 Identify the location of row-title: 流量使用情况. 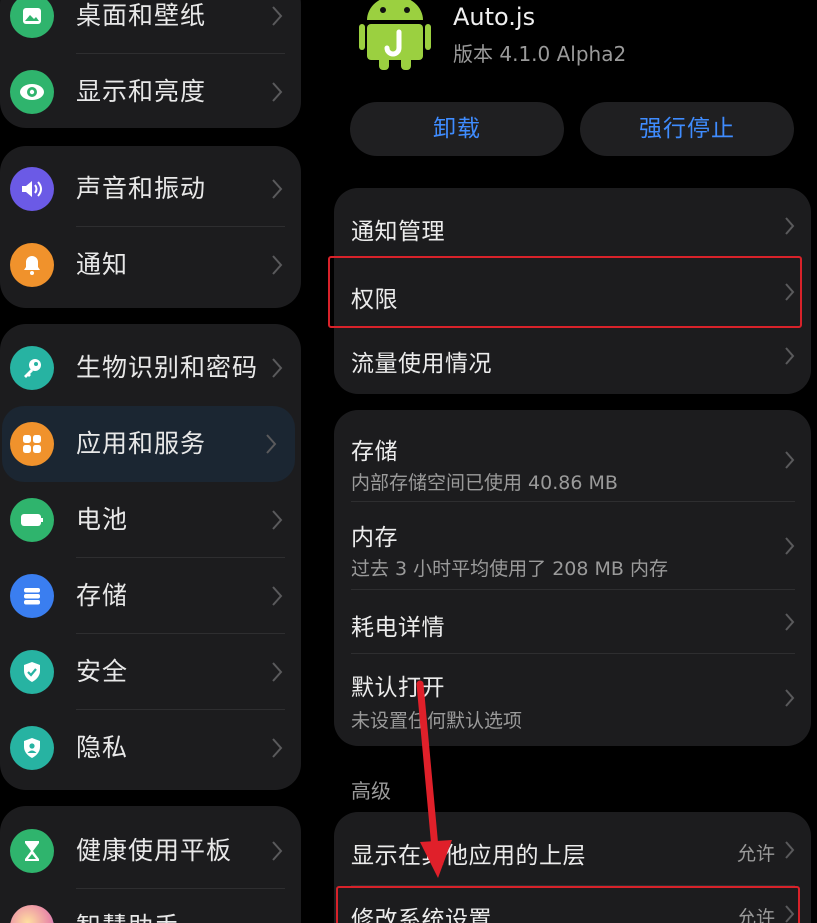
(421, 364).